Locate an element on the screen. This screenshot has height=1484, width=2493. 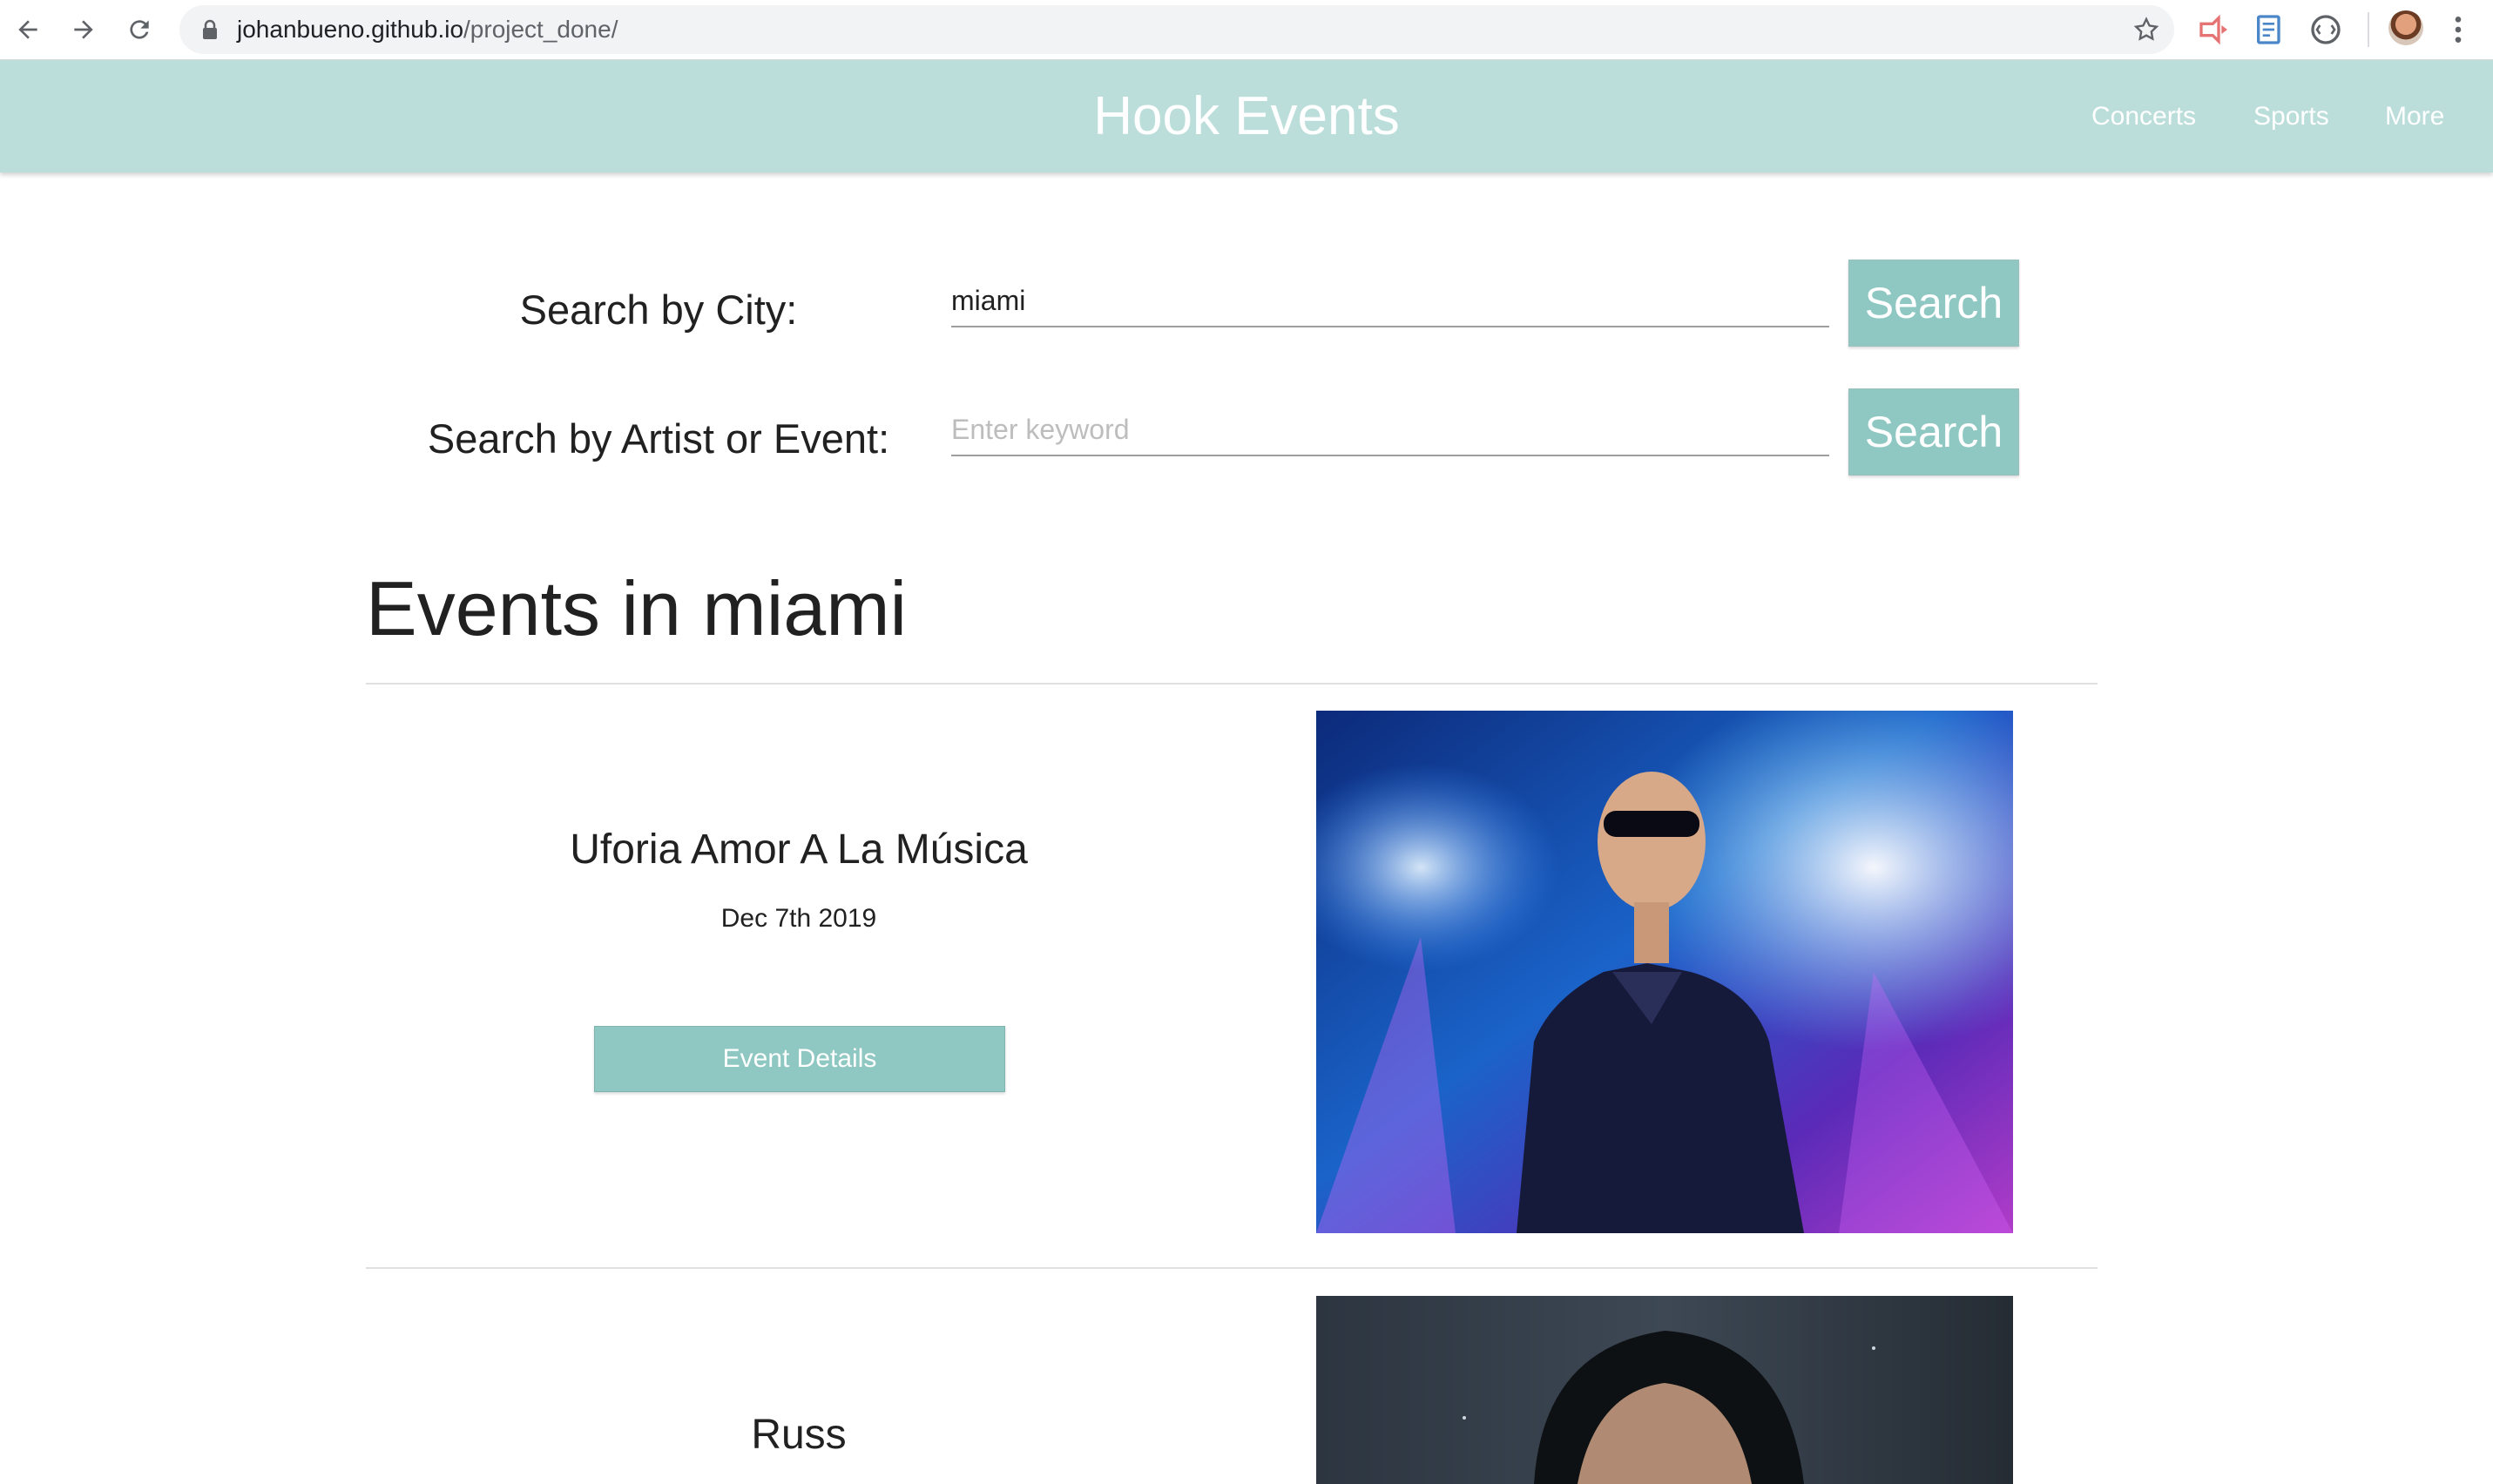
event-divider is located at coordinates (1232, 1268).